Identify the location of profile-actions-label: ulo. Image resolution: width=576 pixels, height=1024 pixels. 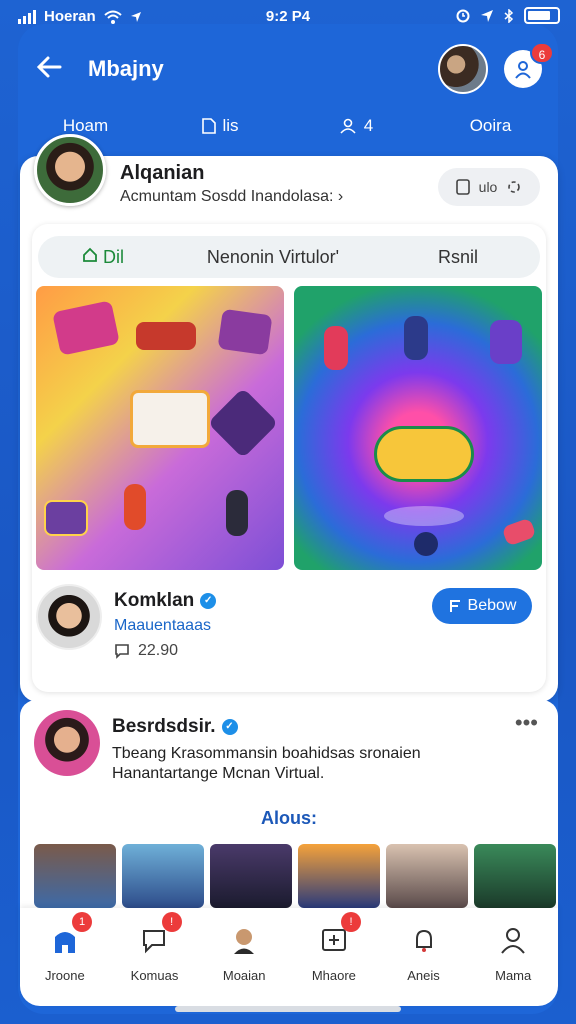
(488, 187).